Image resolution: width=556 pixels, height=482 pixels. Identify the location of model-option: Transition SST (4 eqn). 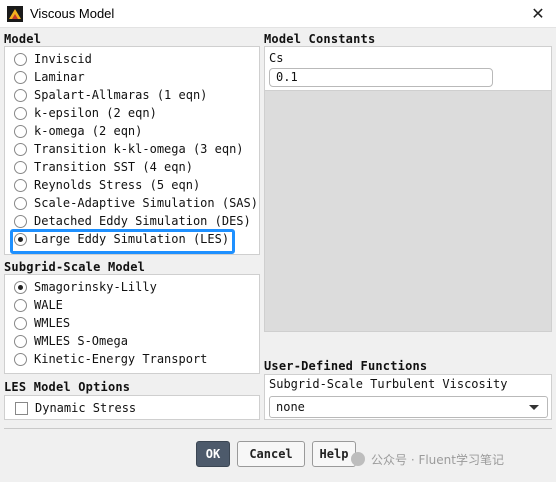
(103, 167).